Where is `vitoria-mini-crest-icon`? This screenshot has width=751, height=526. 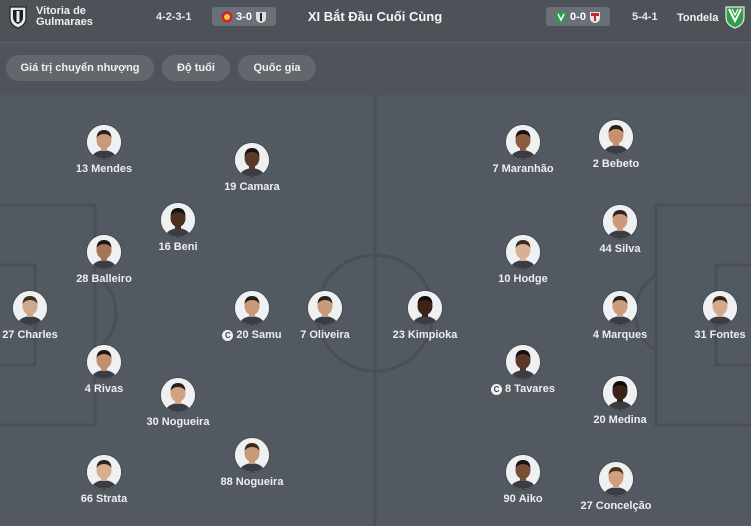 vitoria-mini-crest-icon is located at coordinates (261, 17).